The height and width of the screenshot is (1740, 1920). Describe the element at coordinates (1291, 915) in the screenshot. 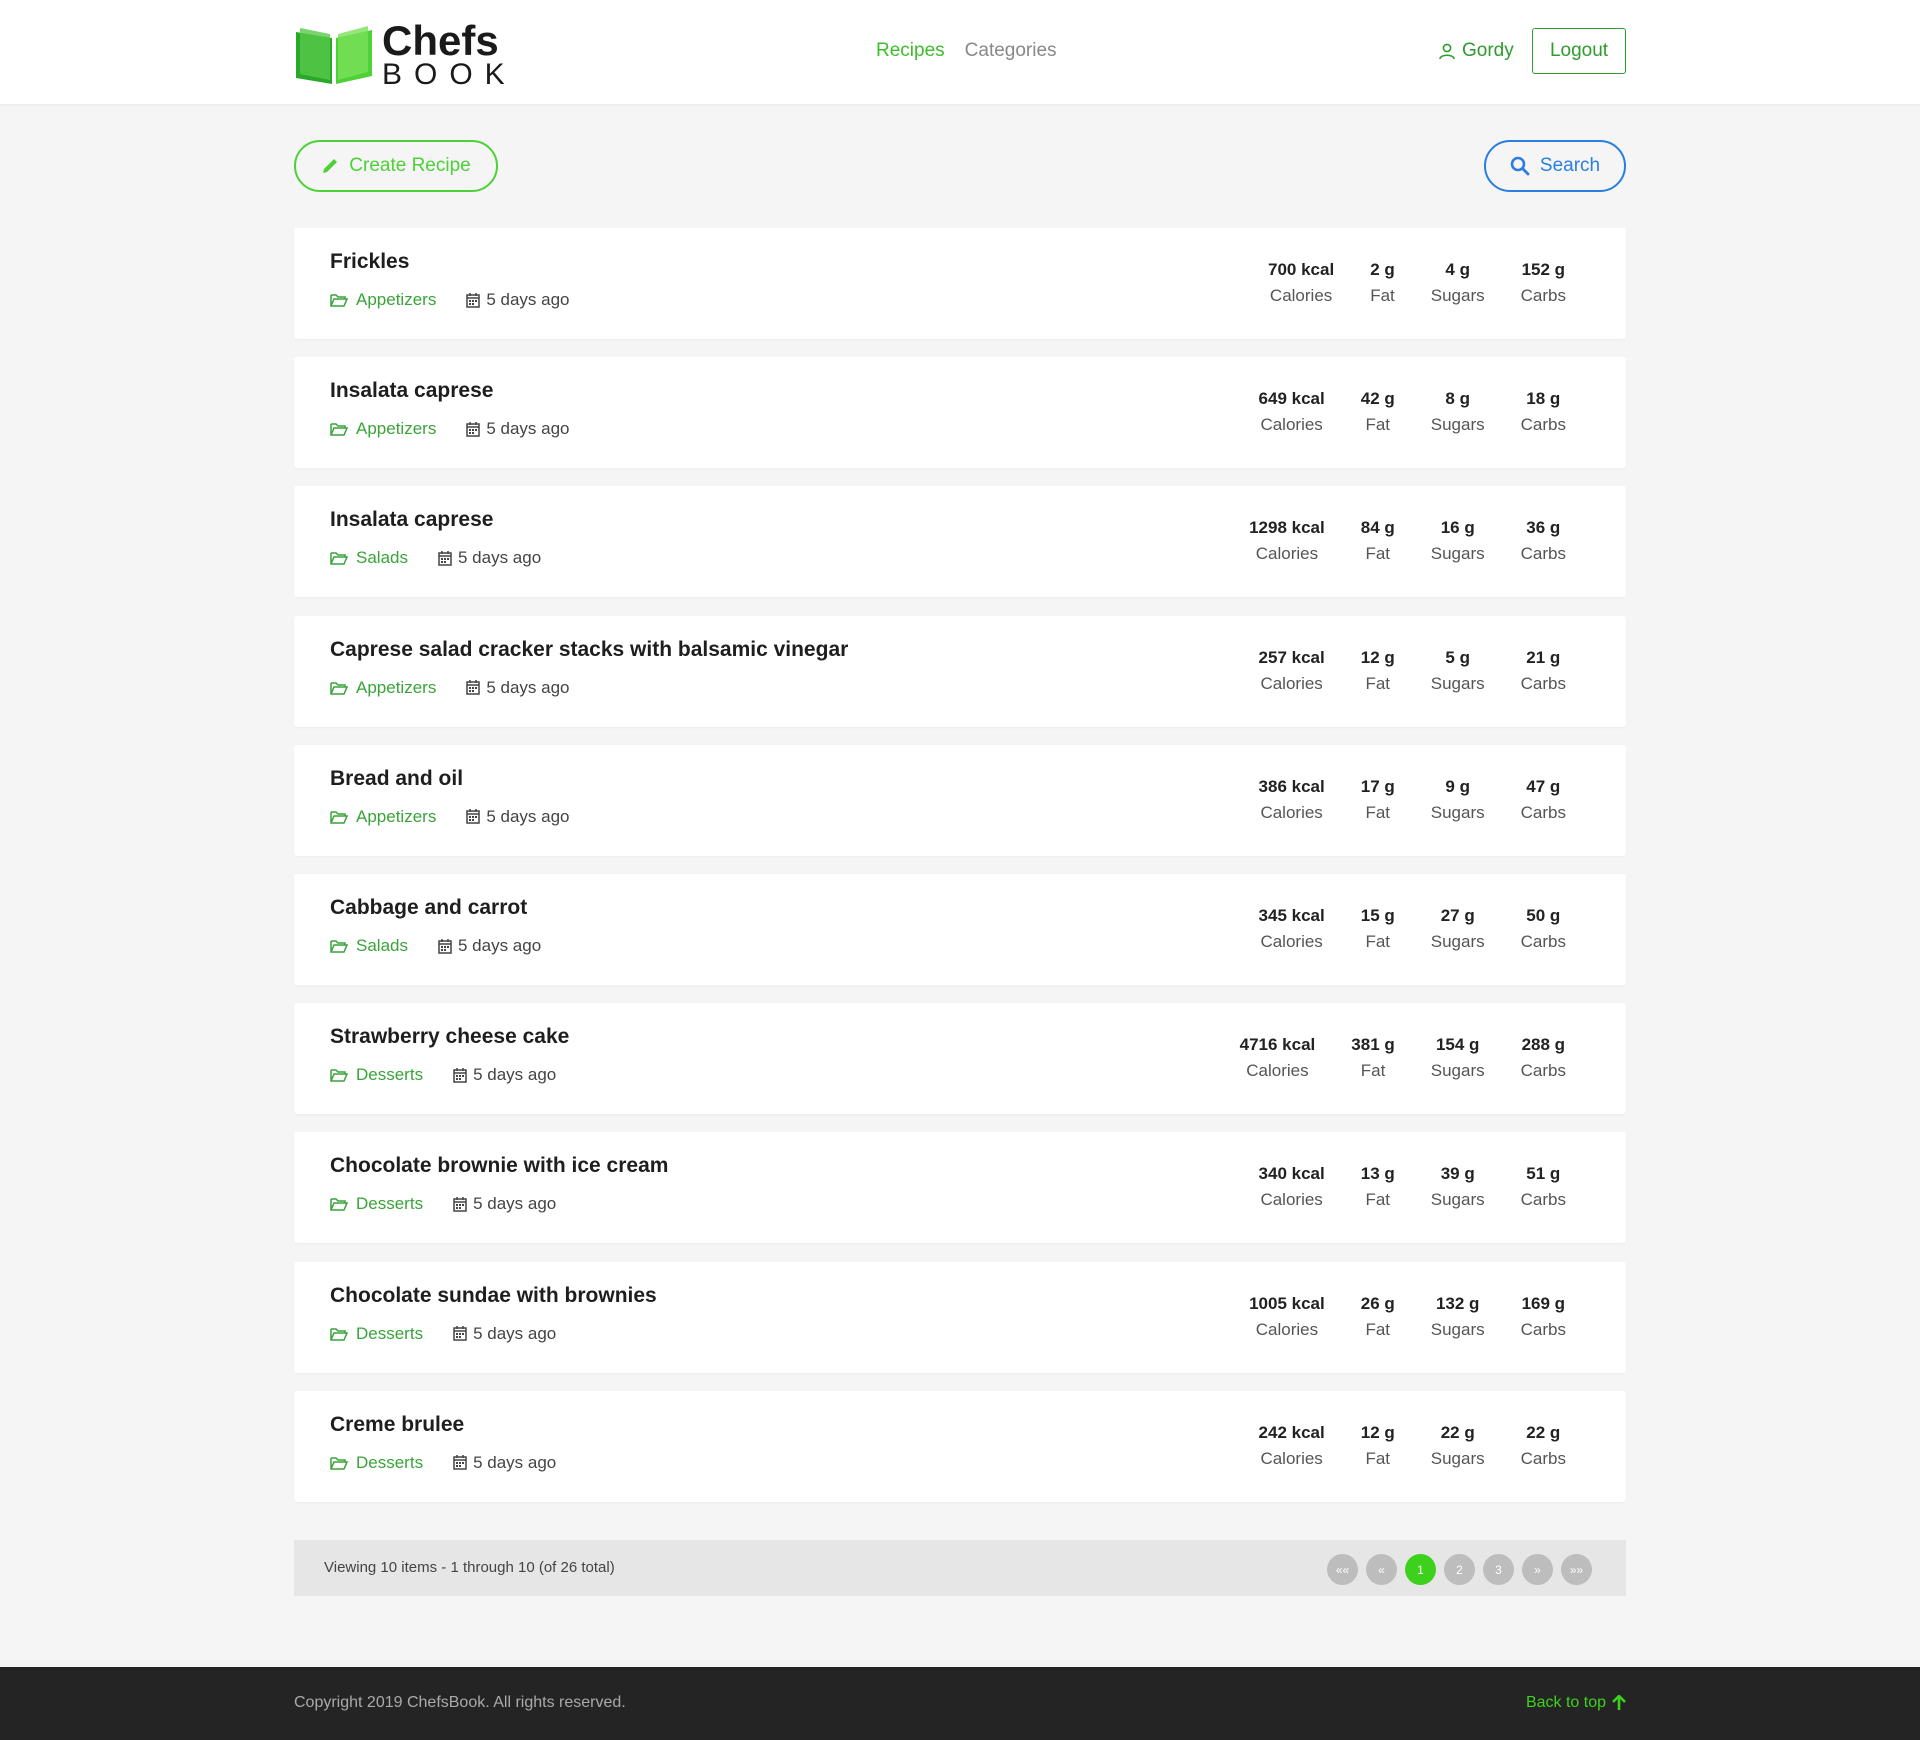

I see `stat-value: 345 kcal` at that location.